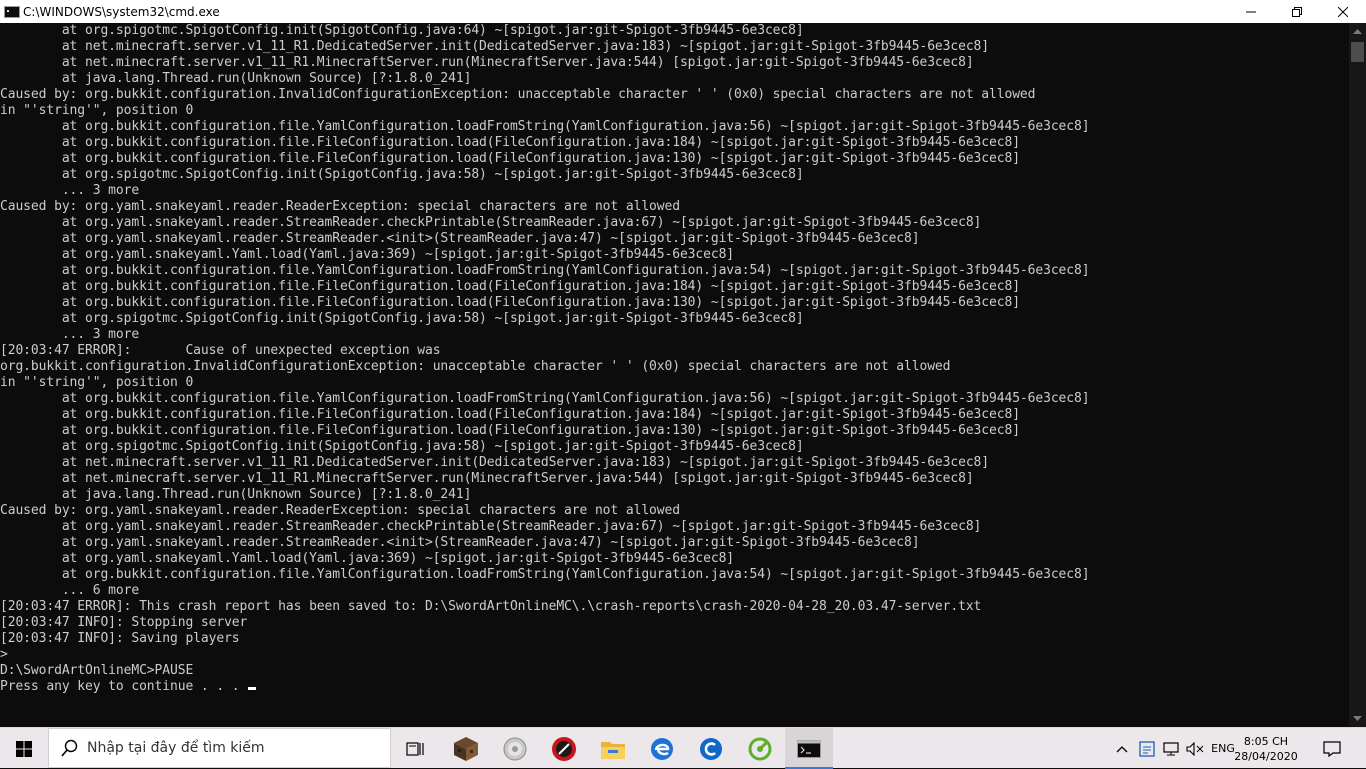 The height and width of the screenshot is (769, 1366). What do you see at coordinates (4, 654) in the screenshot?
I see `console-line: >` at bounding box center [4, 654].